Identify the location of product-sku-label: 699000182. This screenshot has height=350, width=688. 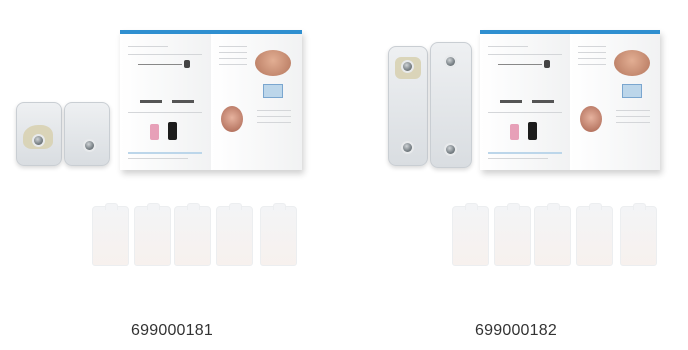
(516, 331).